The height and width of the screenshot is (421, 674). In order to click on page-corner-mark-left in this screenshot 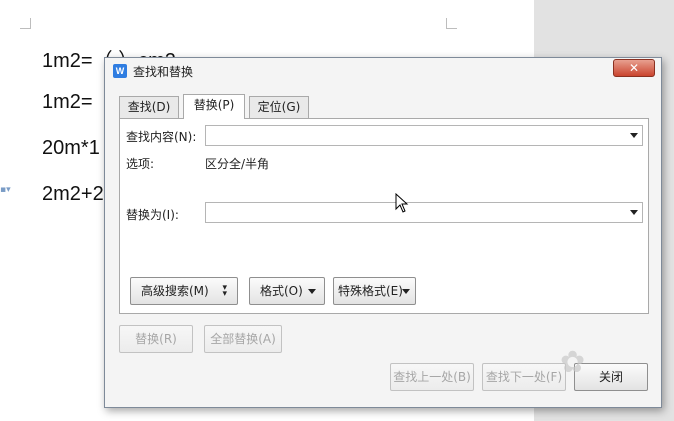, I will do `click(25, 23)`.